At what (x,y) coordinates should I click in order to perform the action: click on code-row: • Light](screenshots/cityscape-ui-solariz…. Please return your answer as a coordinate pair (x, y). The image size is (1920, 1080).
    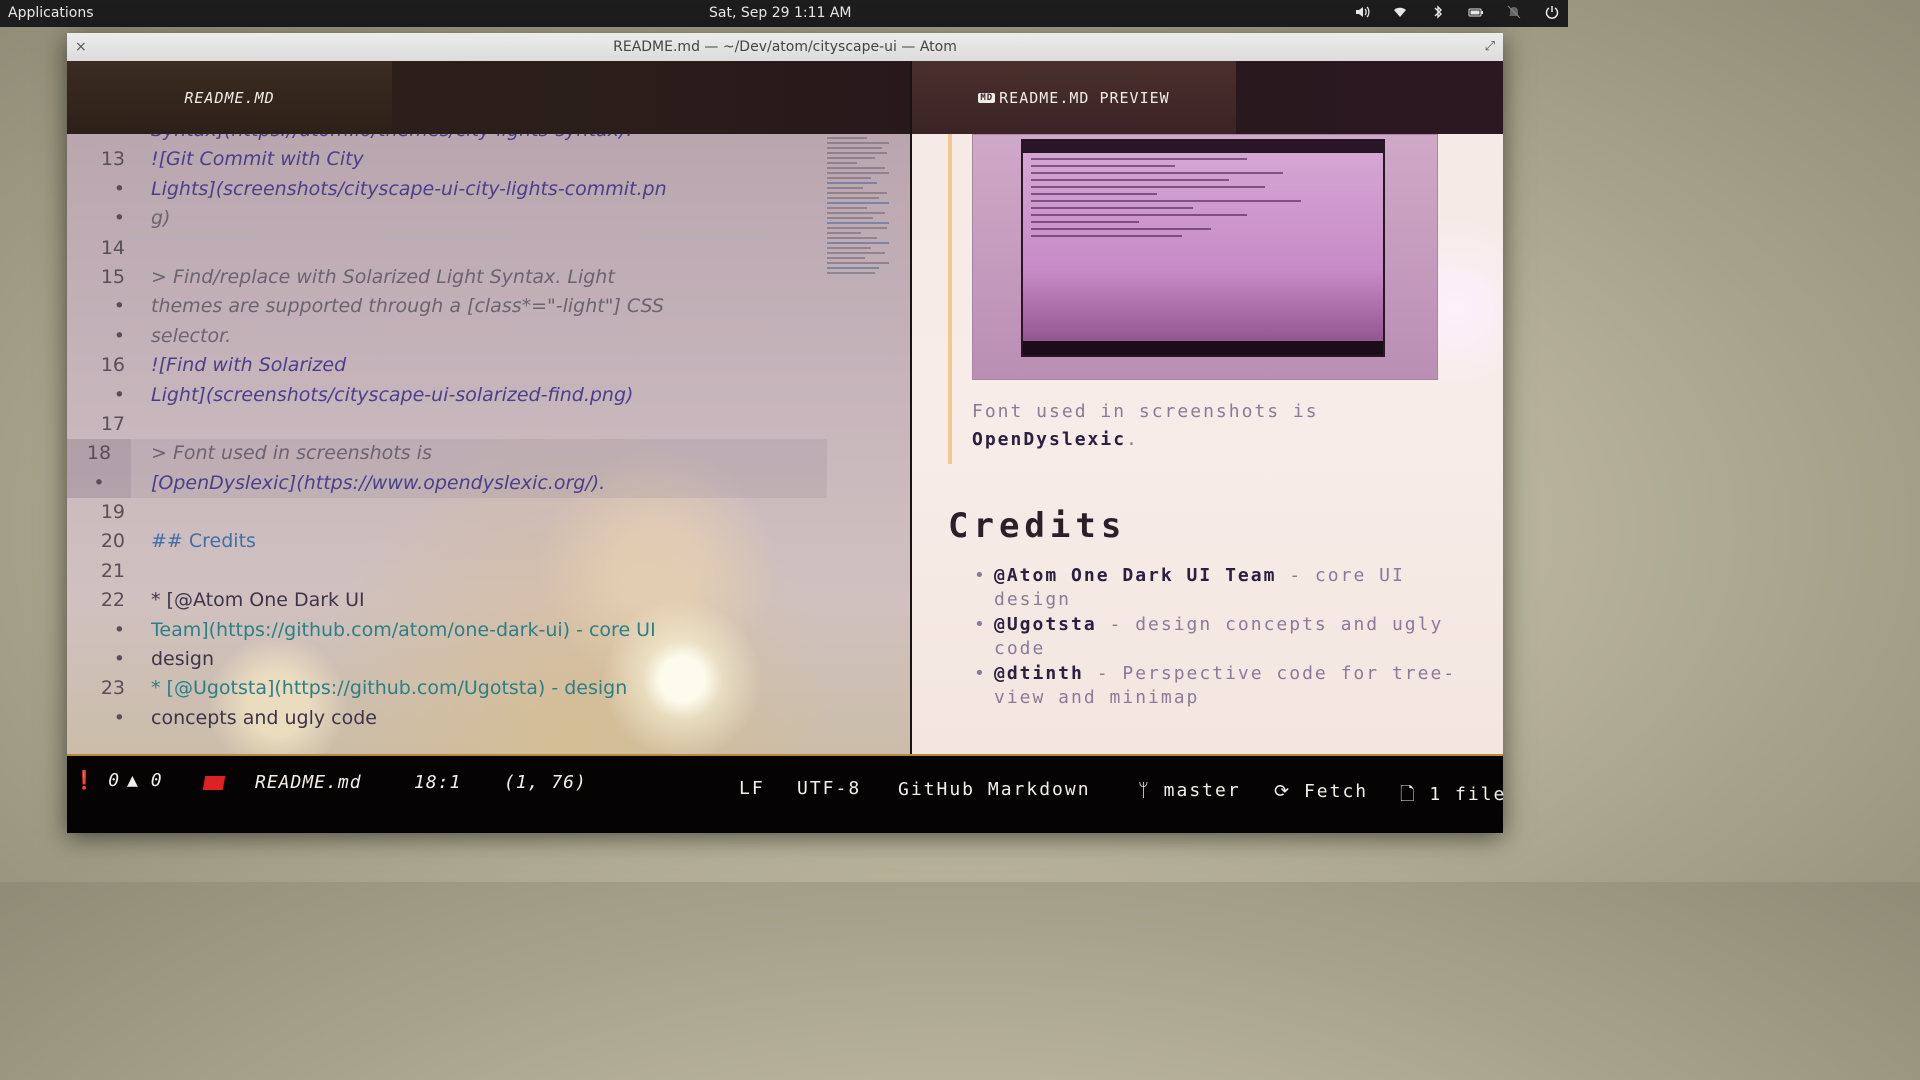
    Looking at the image, I should click on (447, 395).